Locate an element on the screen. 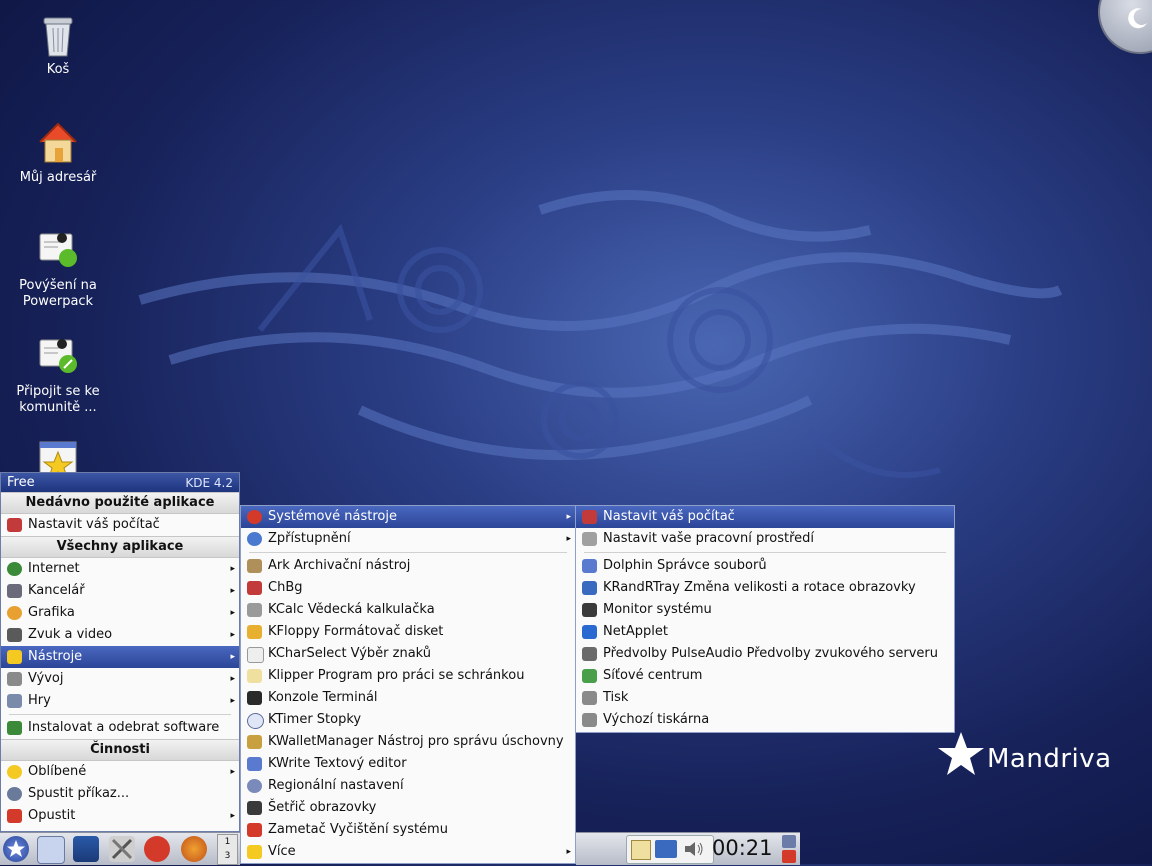 The height and width of the screenshot is (866, 1152). dashboard-corner-button is located at coordinates (1125, 27).